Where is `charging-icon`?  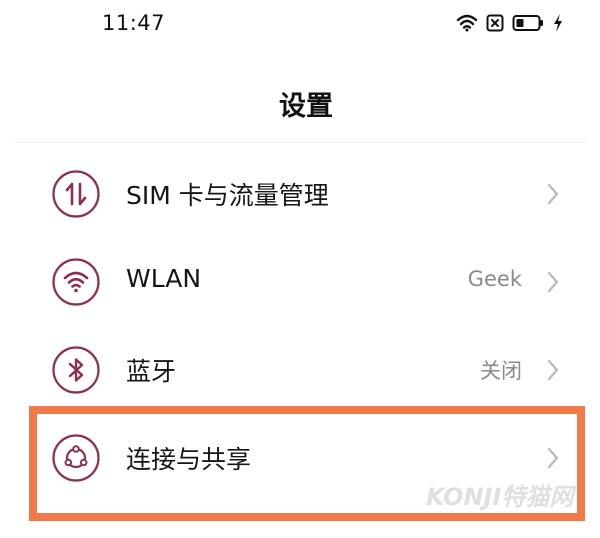
charging-icon is located at coordinates (558, 23).